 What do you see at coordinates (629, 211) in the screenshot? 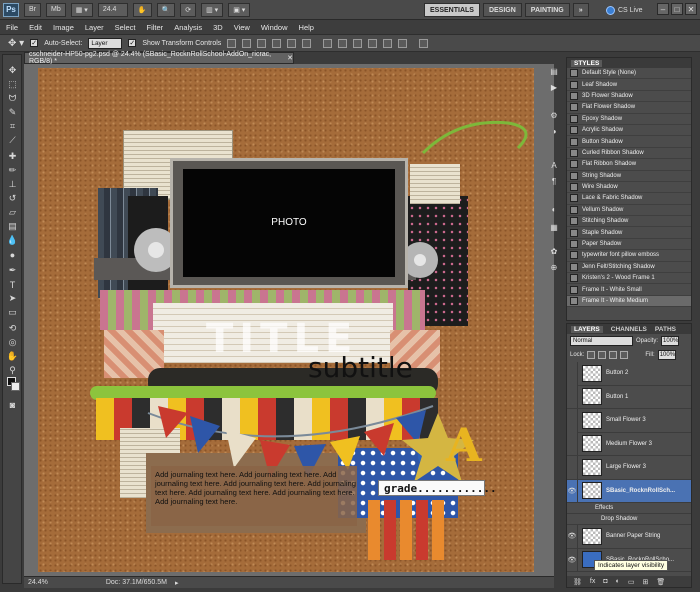
I see `style-item: Vellum Shadow` at bounding box center [629, 211].